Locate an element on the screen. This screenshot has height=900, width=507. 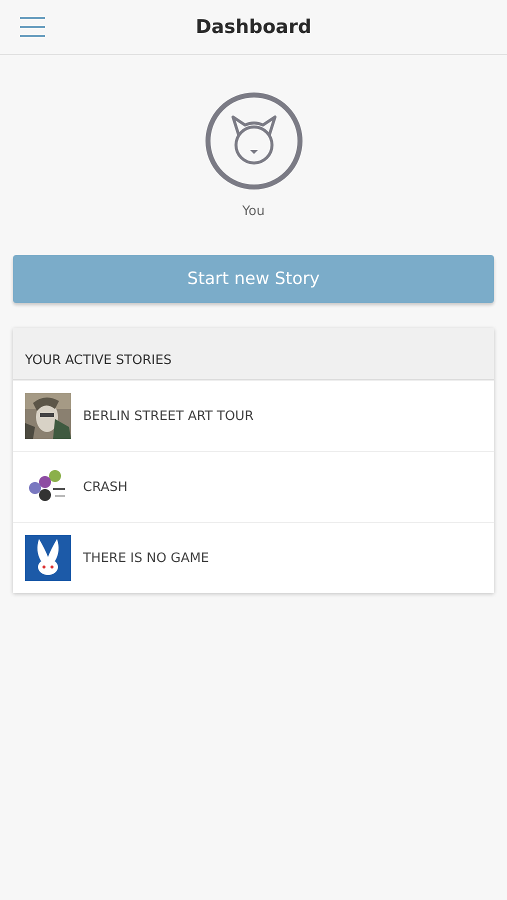
section-title: YOUR ACTIVE STORIES is located at coordinates (98, 360).